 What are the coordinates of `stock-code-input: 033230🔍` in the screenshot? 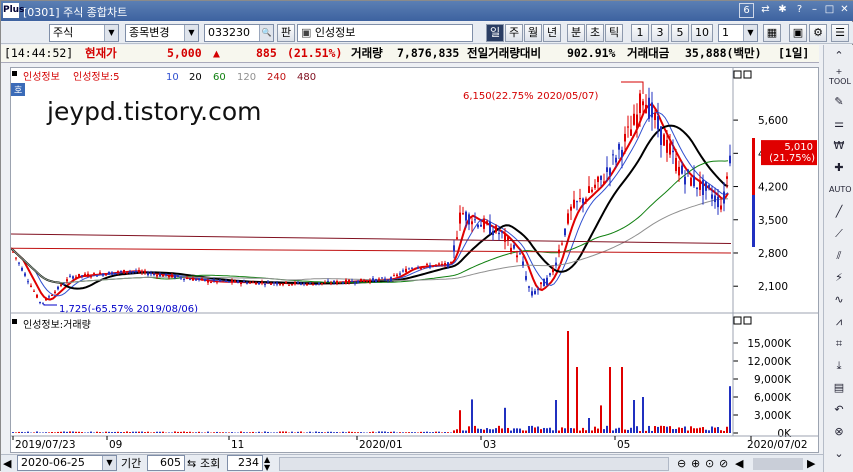 It's located at (239, 33).